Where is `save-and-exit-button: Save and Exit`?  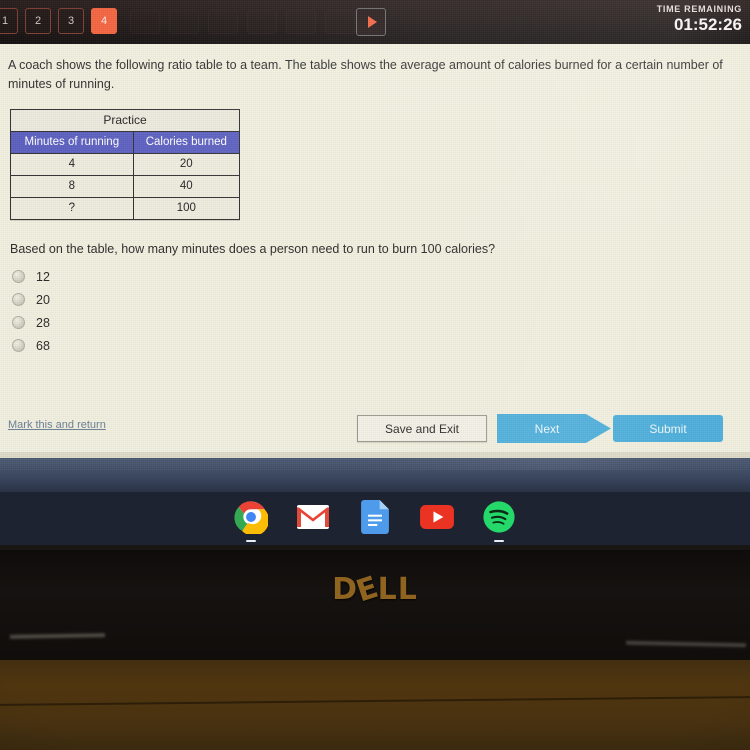 save-and-exit-button: Save and Exit is located at coordinates (422, 428).